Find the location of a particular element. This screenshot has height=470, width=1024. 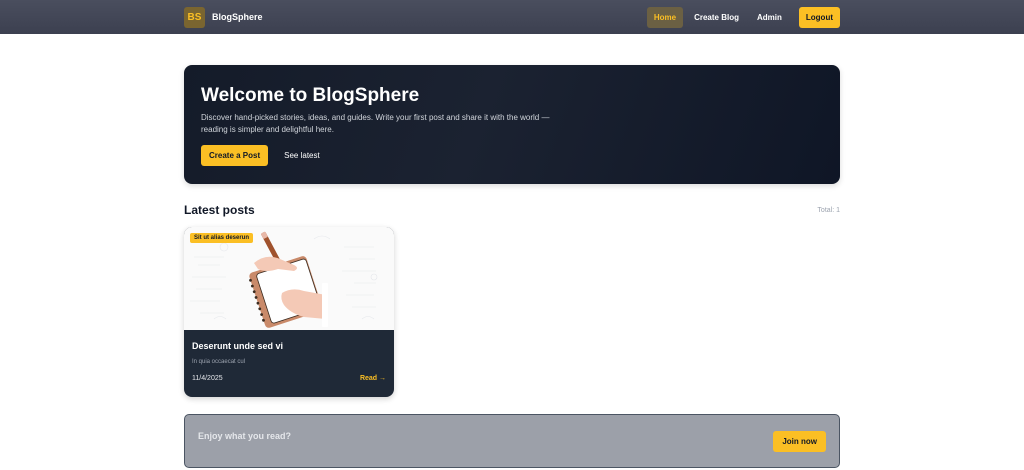

nav-link-home: Home is located at coordinates (665, 17).